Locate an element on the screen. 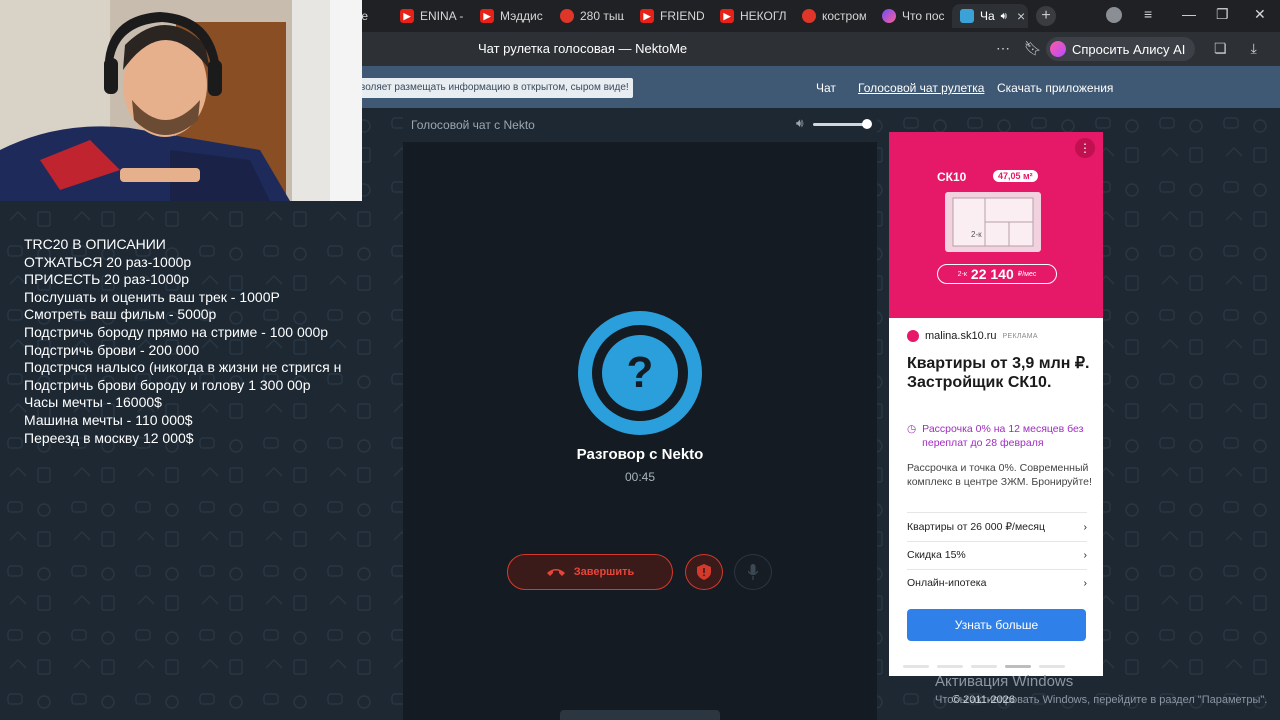  more-icon: ⋯ is located at coordinates (1003, 48).